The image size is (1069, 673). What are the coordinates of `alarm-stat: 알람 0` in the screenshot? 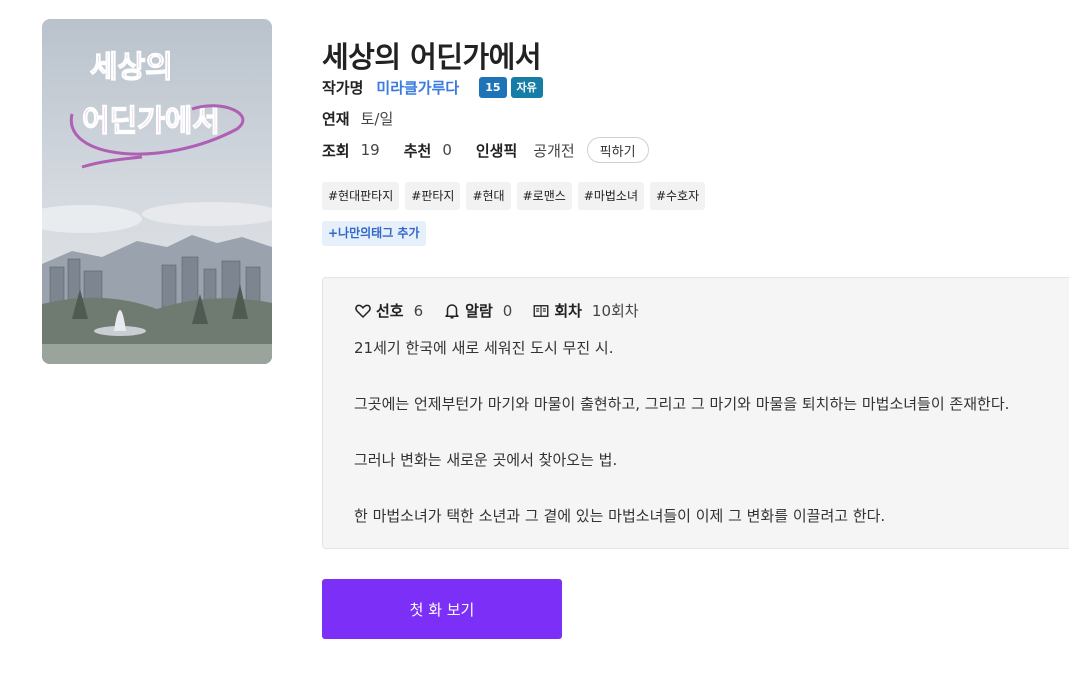 It's located at (477, 310).